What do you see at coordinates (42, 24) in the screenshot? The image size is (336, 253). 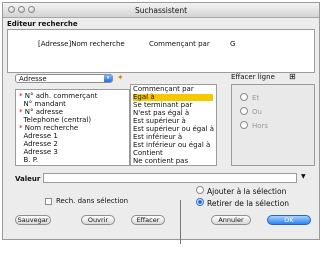 I see `editor-section-label: Editeur recherche` at bounding box center [42, 24].